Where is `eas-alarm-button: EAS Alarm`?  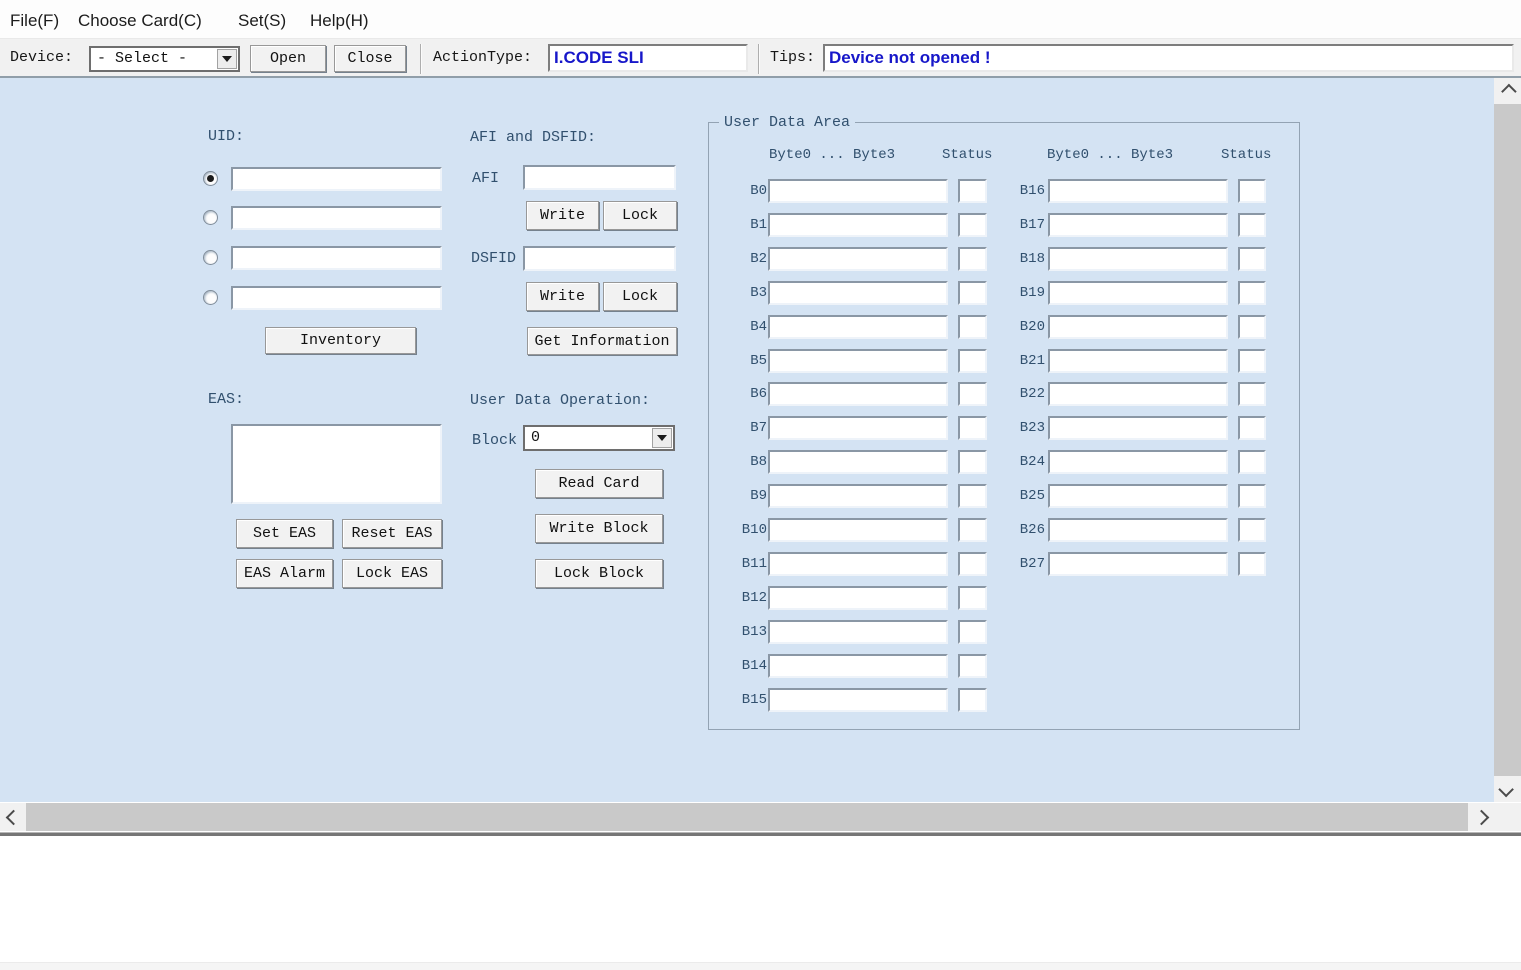 eas-alarm-button: EAS Alarm is located at coordinates (284, 573).